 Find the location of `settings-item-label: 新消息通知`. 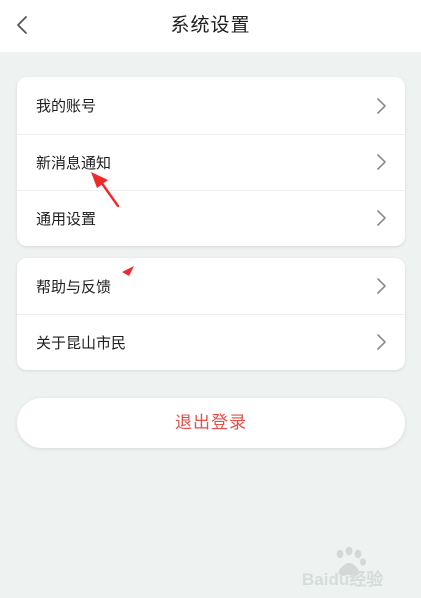

settings-item-label: 新消息通知 is located at coordinates (74, 162).